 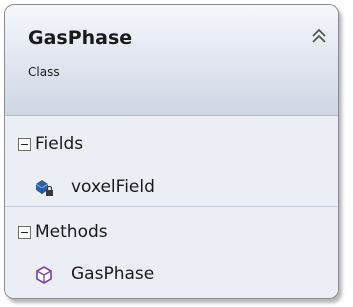 What do you see at coordinates (319, 36) in the screenshot?
I see `collapse-chevron-icon` at bounding box center [319, 36].